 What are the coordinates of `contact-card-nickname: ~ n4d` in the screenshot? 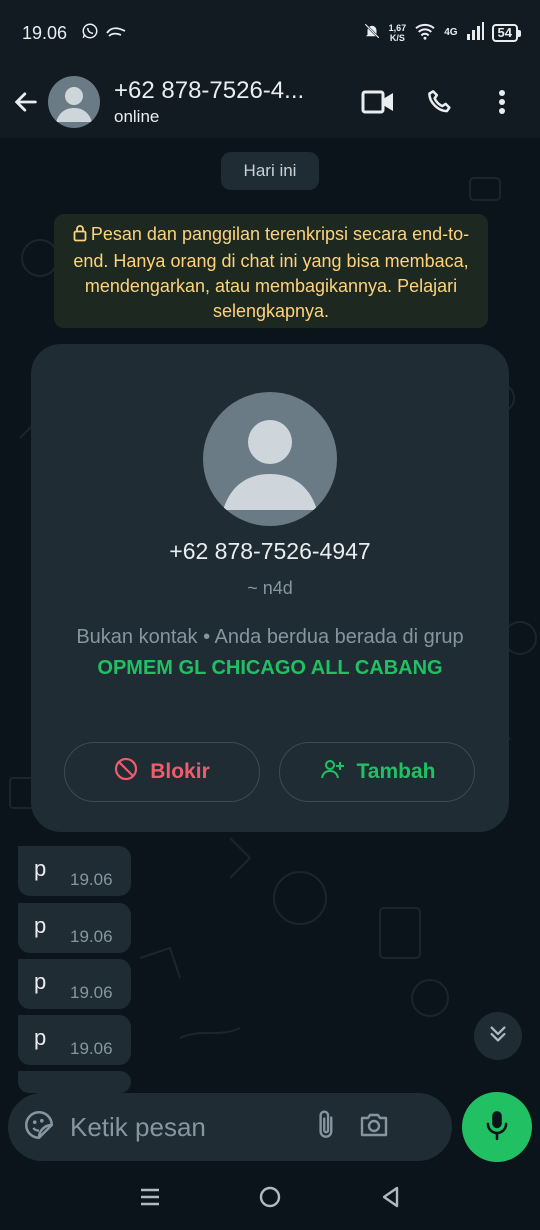 It's located at (270, 588).